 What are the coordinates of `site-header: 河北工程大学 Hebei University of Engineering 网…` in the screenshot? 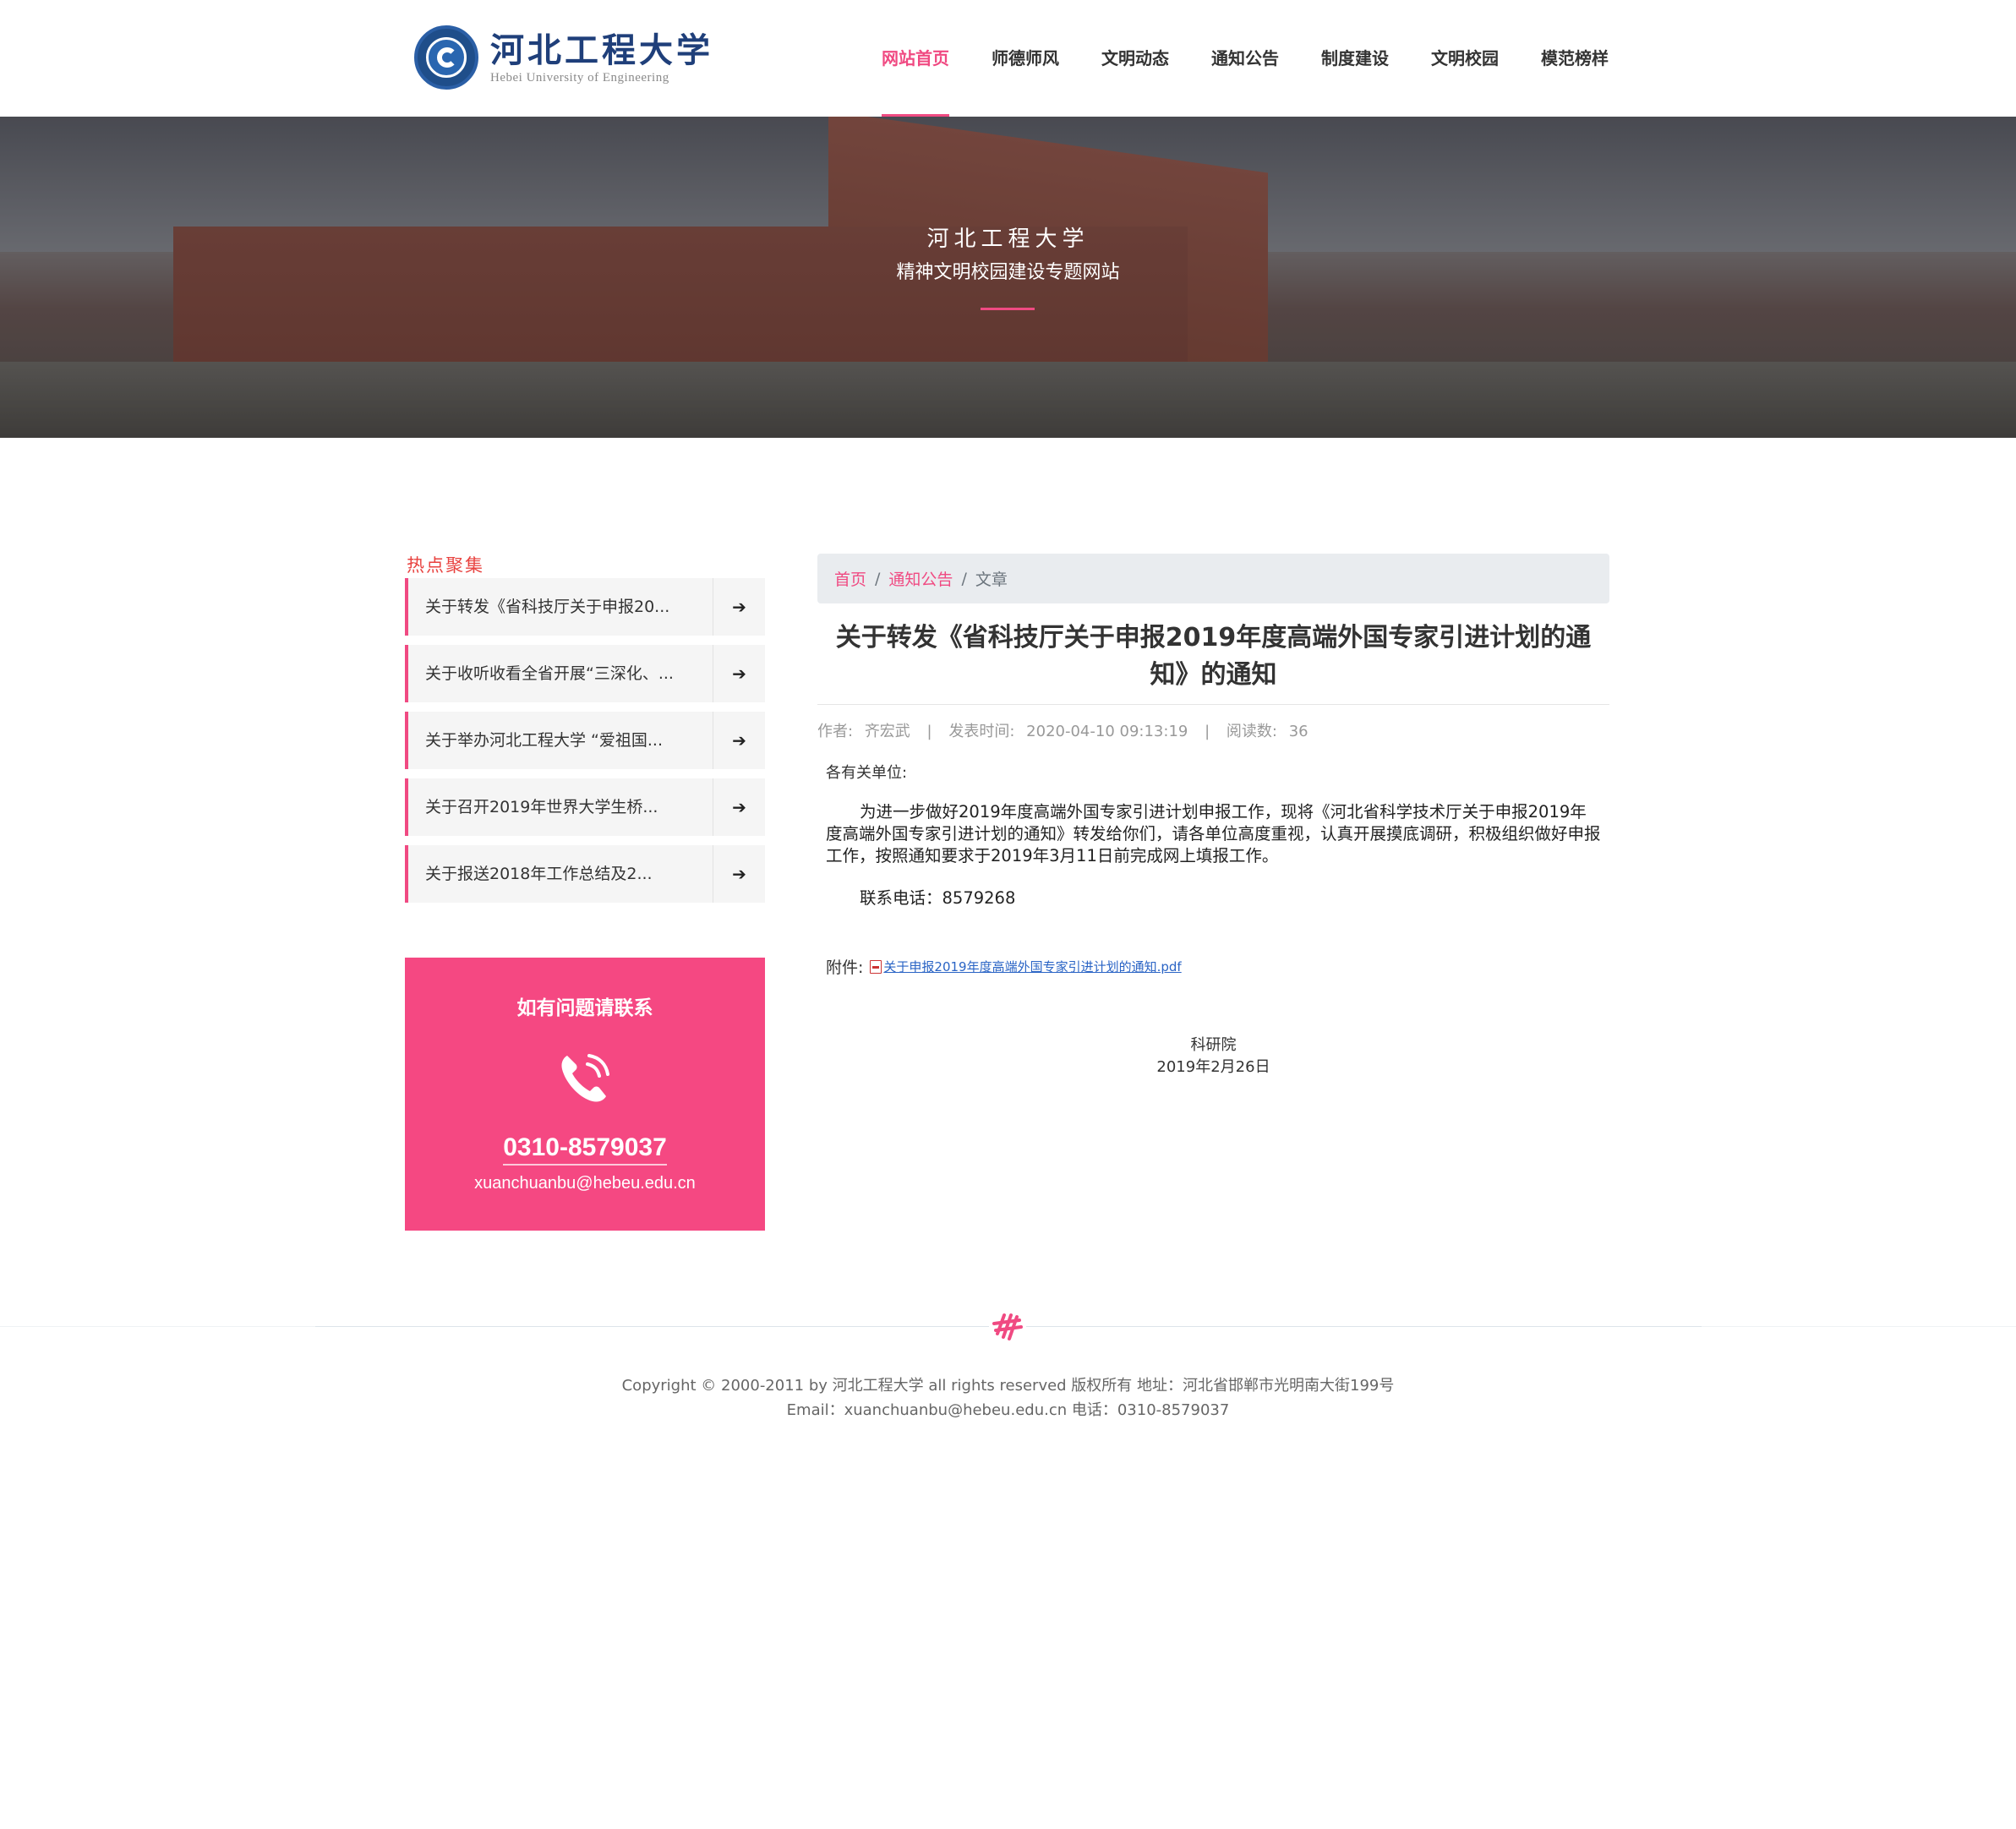 It's located at (1008, 58).